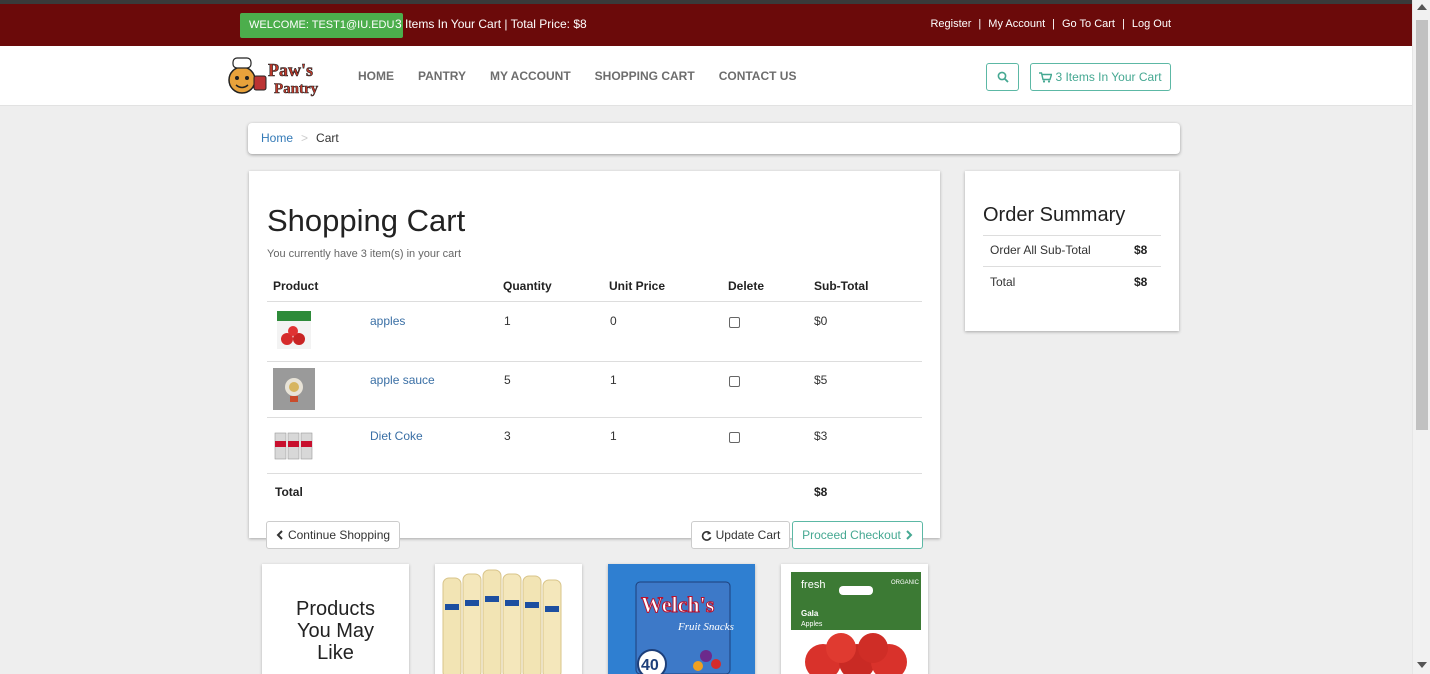  I want to click on cart-summary-text: 3 Items In Your Cart | Total Price: $8, so click(491, 24).